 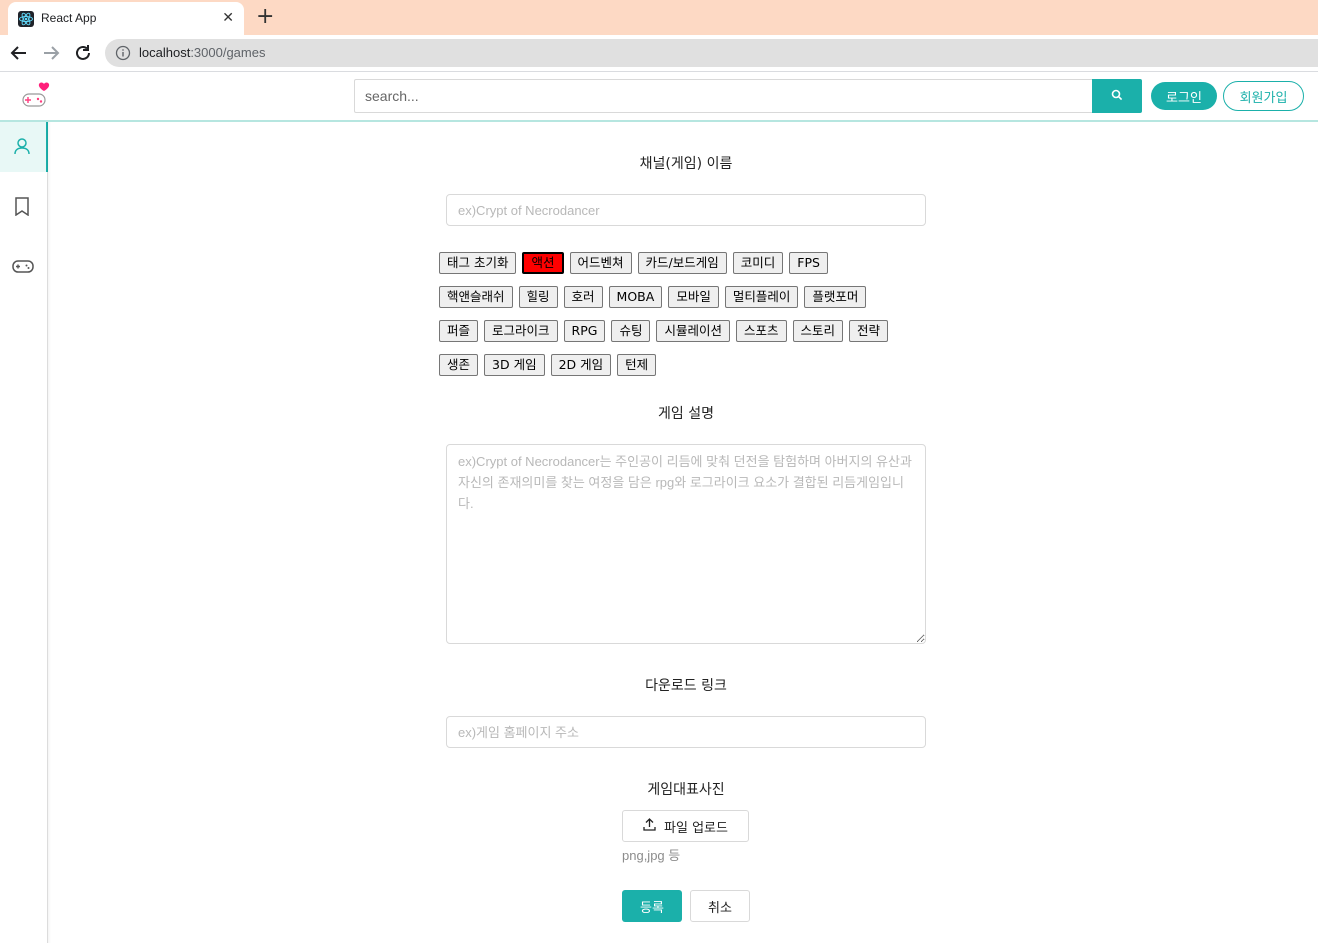 What do you see at coordinates (686, 210) in the screenshot?
I see `channel-name-input` at bounding box center [686, 210].